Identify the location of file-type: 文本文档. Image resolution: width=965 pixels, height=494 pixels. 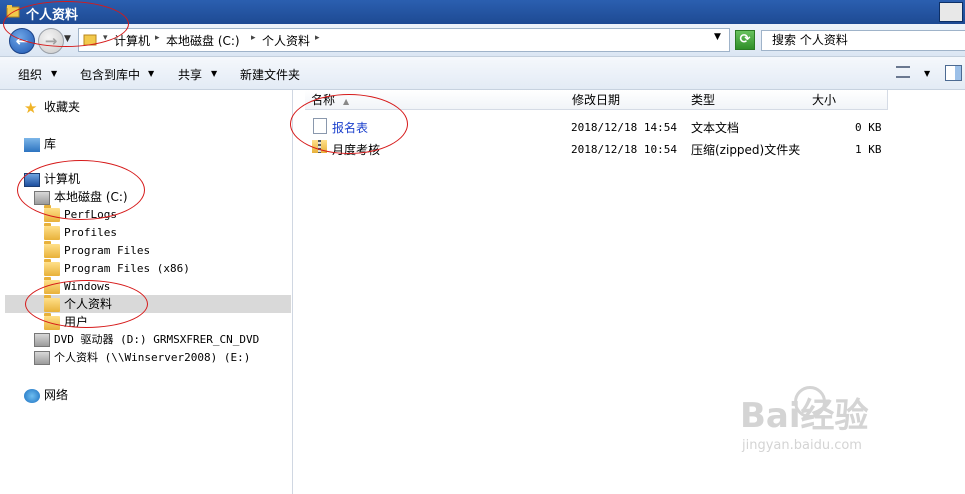
(715, 128).